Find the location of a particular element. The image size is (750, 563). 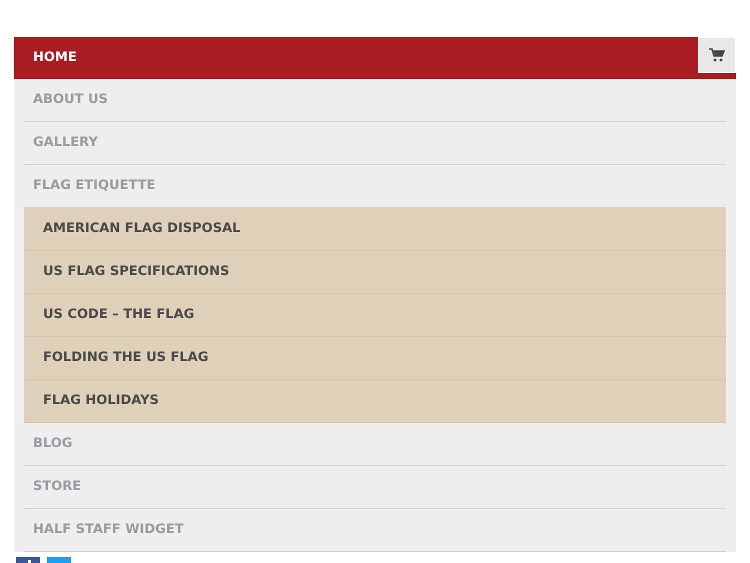

submenu-item: AMERICAN FLAG DISPOSAL is located at coordinates (375, 229).